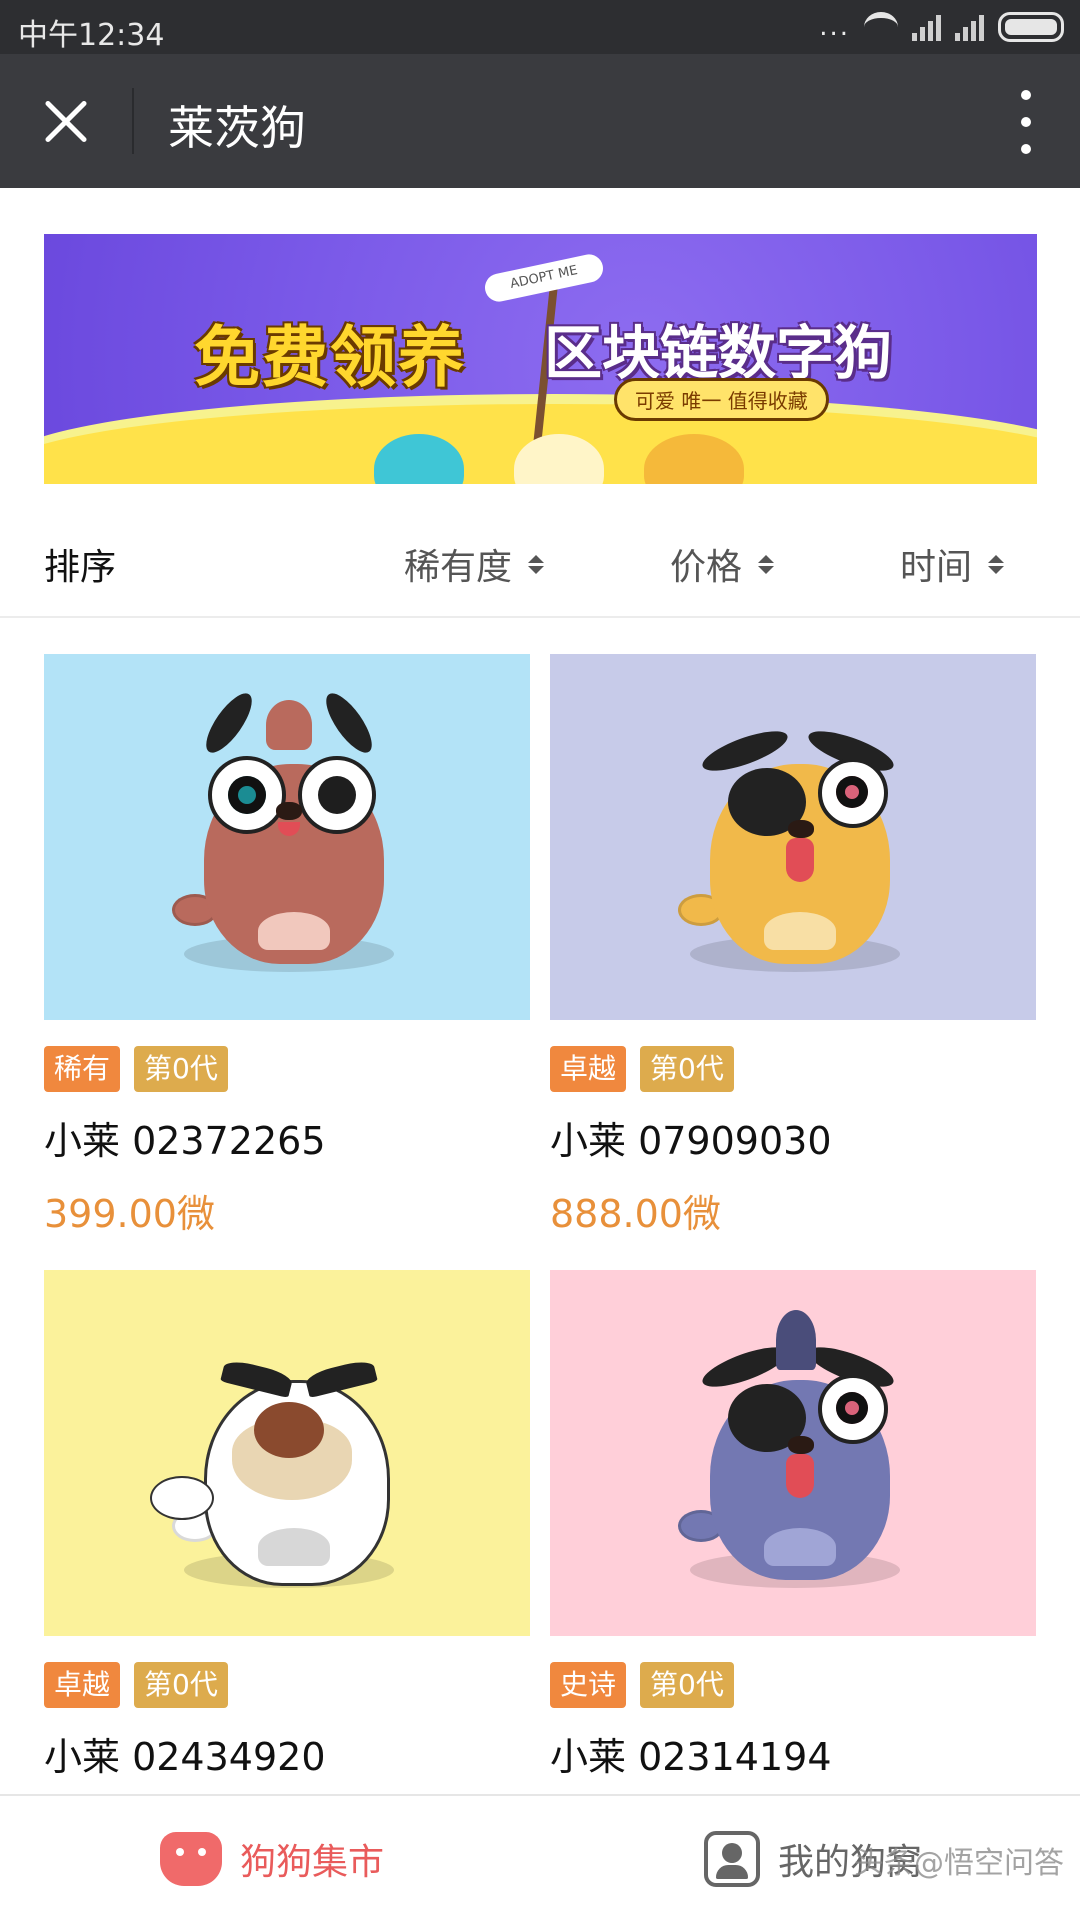  I want to click on dog-card: 卓越 第0代 小莱 02434920, so click(287, 1525).